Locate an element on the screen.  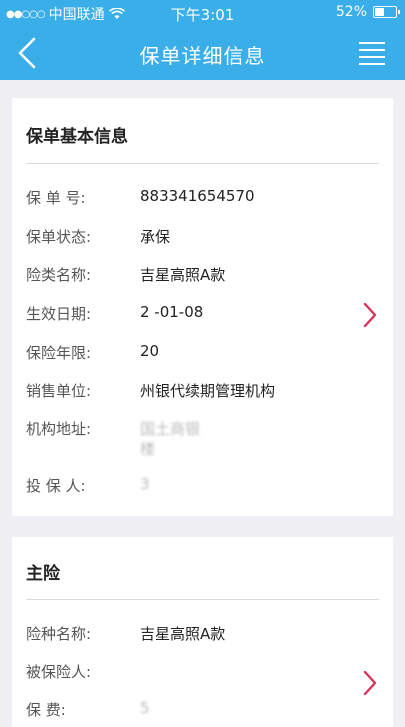
effective-date-value: 2 -01-08 is located at coordinates (172, 312).